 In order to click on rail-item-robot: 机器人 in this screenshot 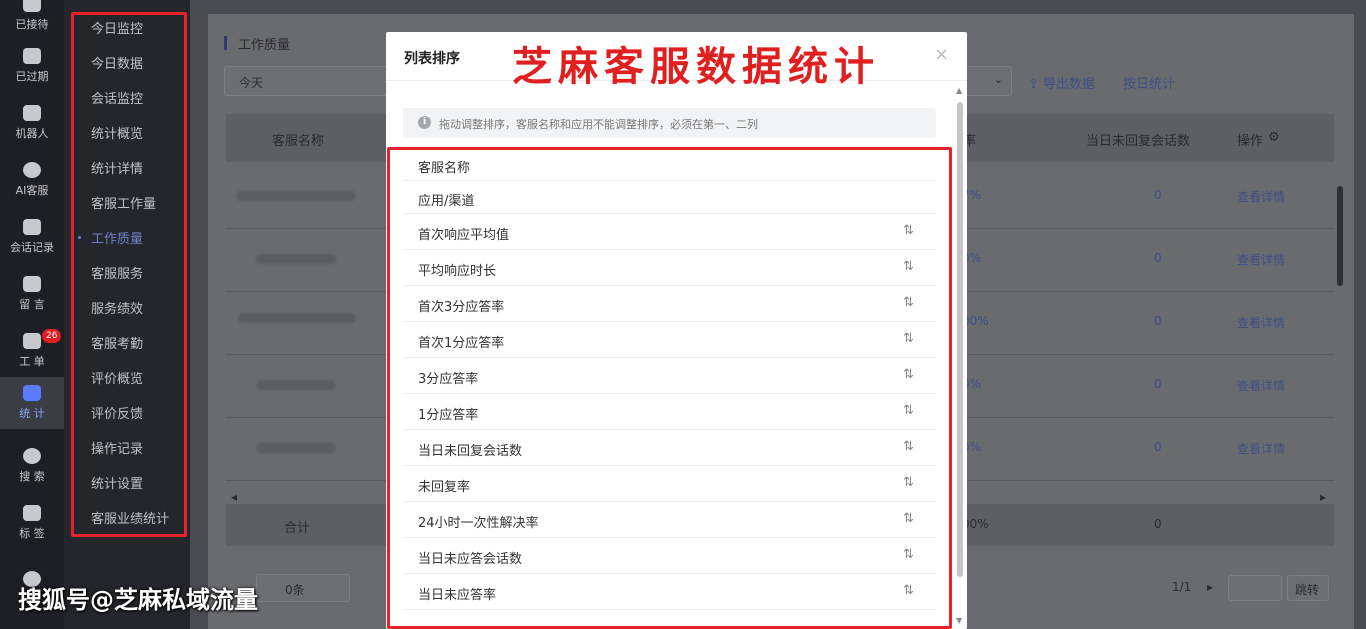, I will do `click(32, 123)`.